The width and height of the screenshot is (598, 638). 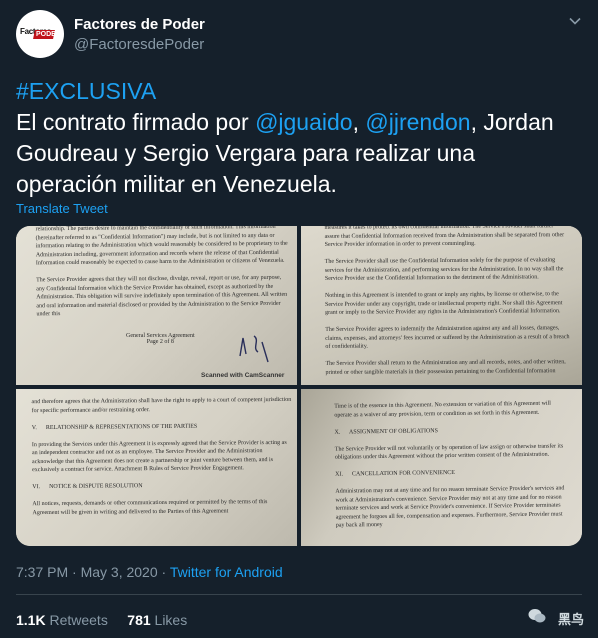 What do you see at coordinates (359, 122) in the screenshot?
I see `tweet-text-sep: ,` at bounding box center [359, 122].